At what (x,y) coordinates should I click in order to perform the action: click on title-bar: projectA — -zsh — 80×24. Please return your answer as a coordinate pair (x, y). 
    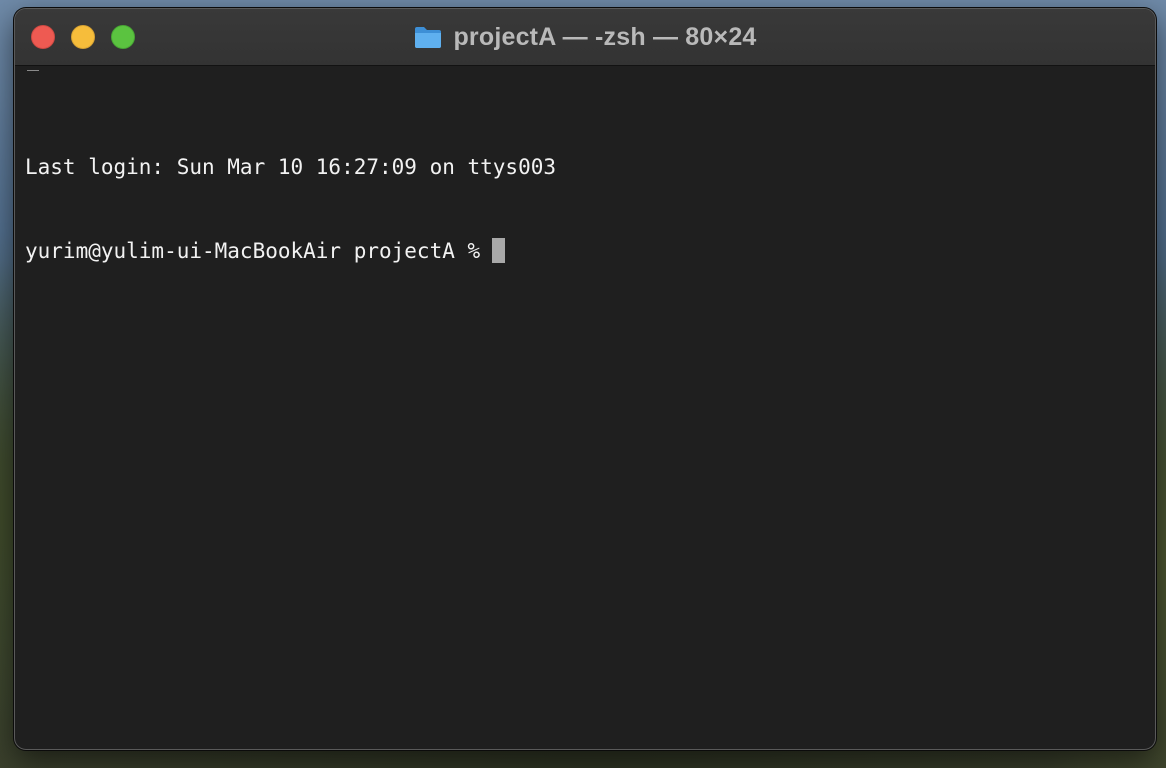
    Looking at the image, I should click on (585, 37).